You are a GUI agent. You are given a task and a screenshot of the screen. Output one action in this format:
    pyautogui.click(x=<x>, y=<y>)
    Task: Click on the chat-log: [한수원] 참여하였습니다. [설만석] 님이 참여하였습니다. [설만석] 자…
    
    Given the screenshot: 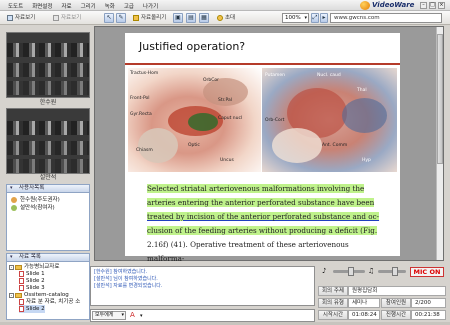 What is the action you would take?
    pyautogui.click(x=202, y=286)
    